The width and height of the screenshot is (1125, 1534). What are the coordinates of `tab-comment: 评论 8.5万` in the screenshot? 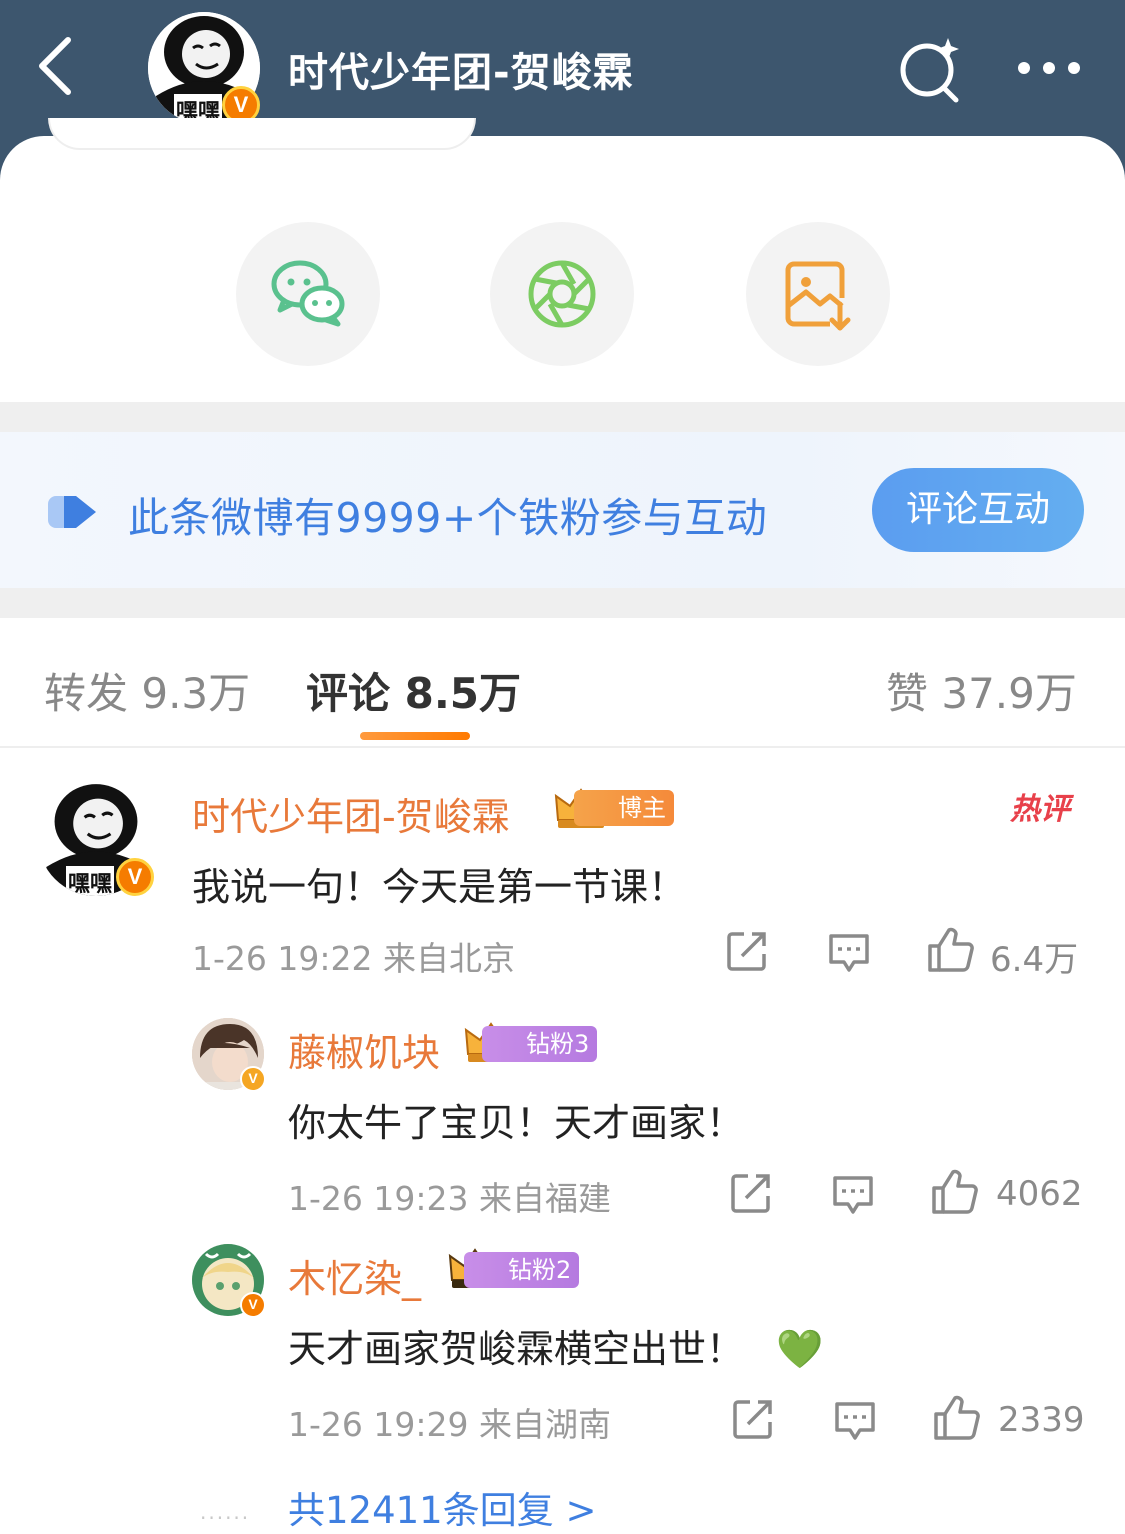 It's located at (413, 690).